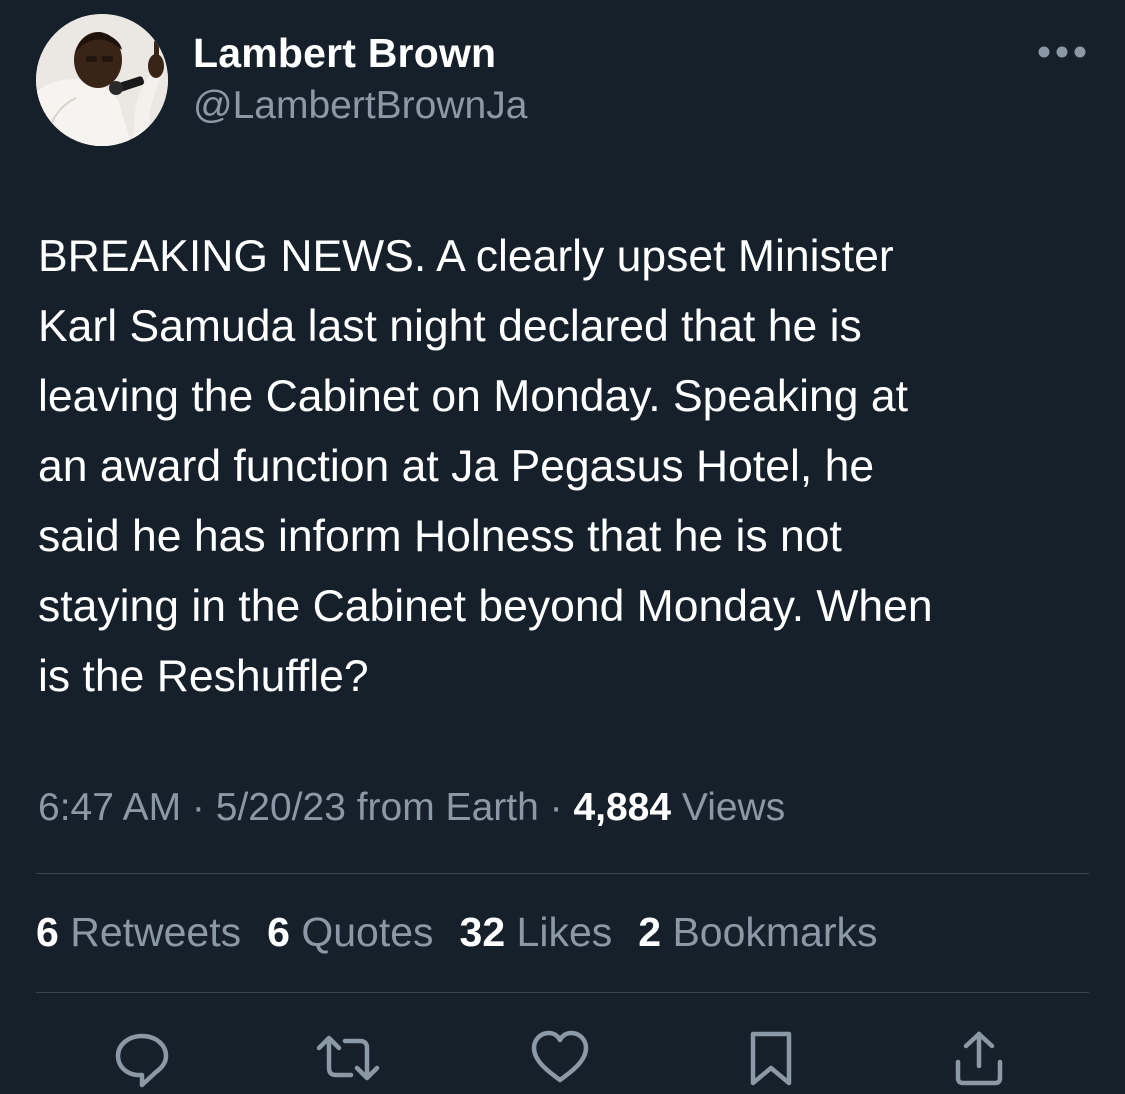 The image size is (1125, 1094). I want to click on bookmark-button, so click(771, 1061).